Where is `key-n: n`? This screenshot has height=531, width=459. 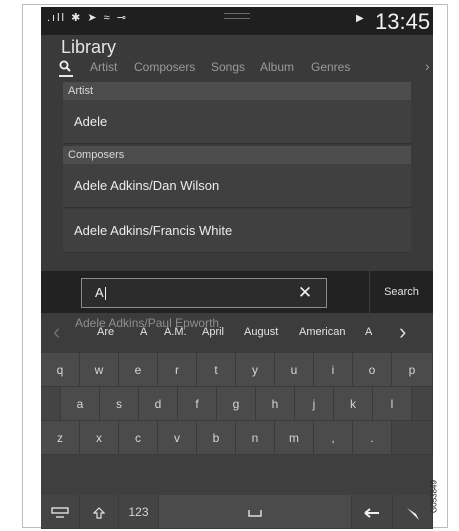 key-n: n is located at coordinates (255, 438).